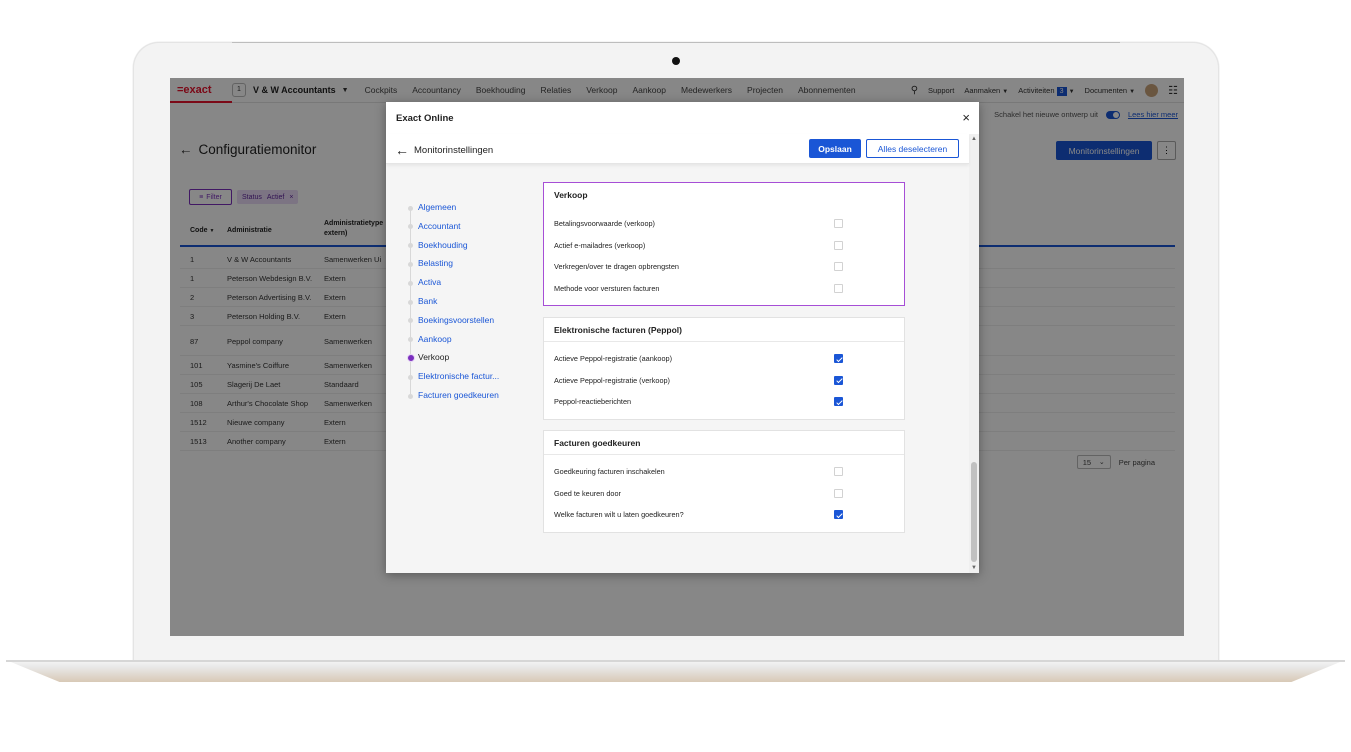 The width and height of the screenshot is (1351, 752). Describe the element at coordinates (571, 195) in the screenshot. I see `section-title: Verkoop` at that location.